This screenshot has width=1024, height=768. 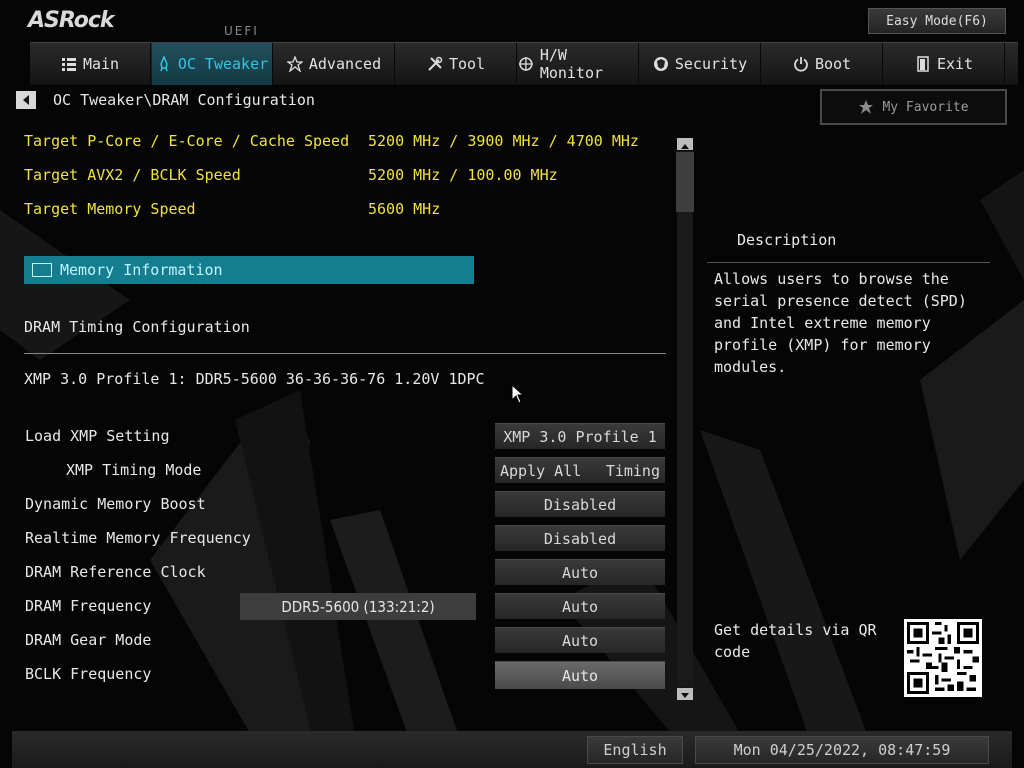 What do you see at coordinates (249, 270) in the screenshot?
I see `memory-information-item: Memory Information` at bounding box center [249, 270].